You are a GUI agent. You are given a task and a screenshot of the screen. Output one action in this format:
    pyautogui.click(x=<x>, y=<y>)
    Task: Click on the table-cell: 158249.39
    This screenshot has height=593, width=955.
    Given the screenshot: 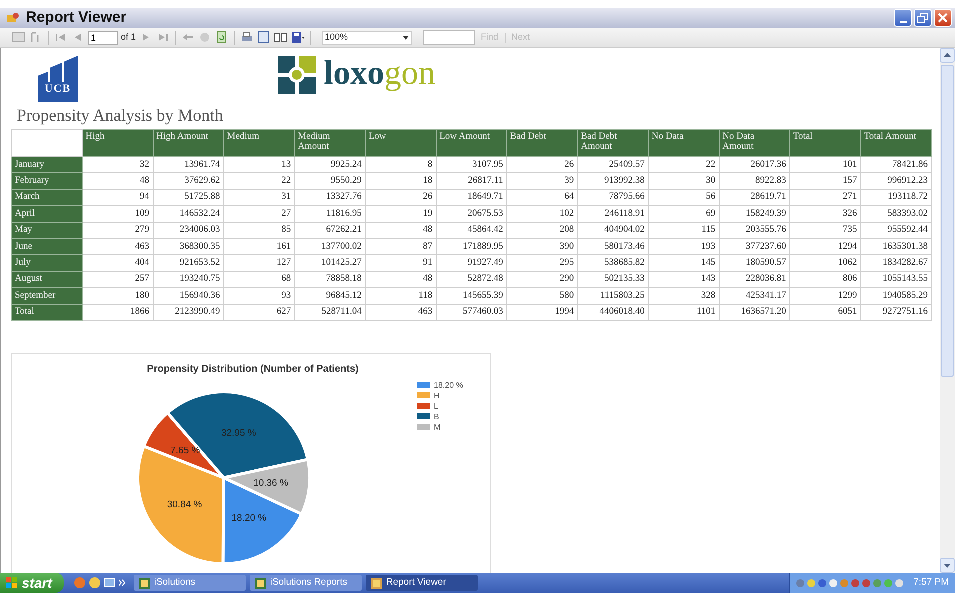 What is the action you would take?
    pyautogui.click(x=754, y=214)
    